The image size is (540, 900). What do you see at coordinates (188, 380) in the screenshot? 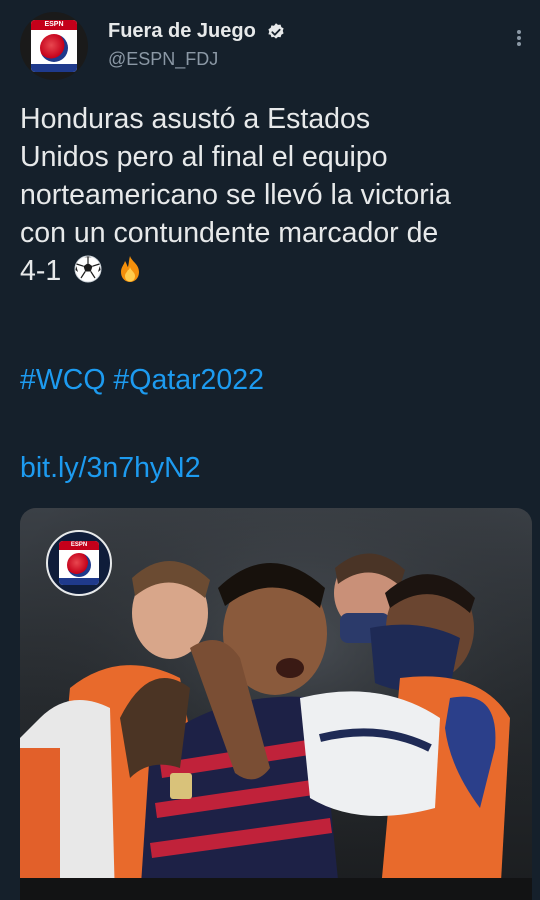
I see `hashtag-link: #Qatar2022` at bounding box center [188, 380].